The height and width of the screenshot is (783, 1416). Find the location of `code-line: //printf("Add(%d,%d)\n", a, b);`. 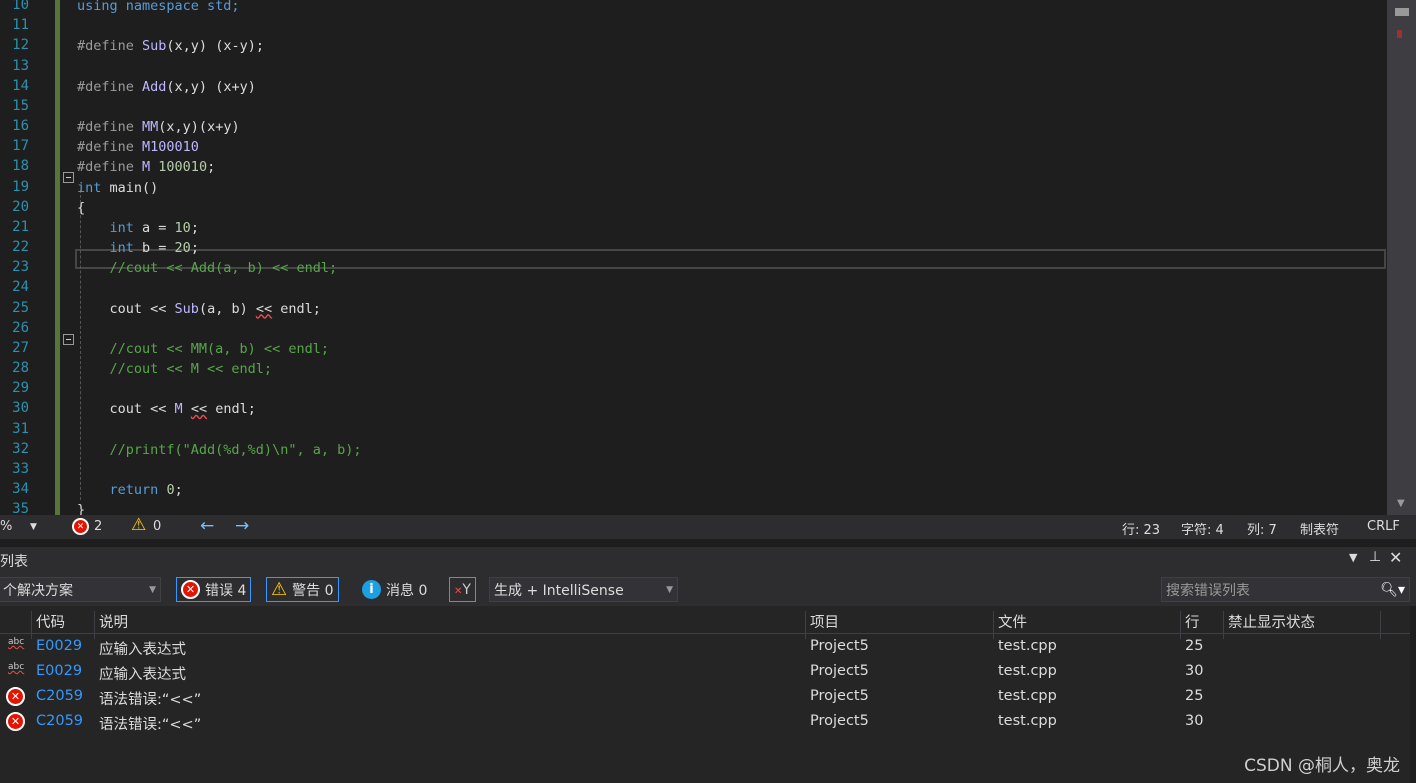

code-line: //printf("Add(%d,%d)\n", a, b); is located at coordinates (219, 450).